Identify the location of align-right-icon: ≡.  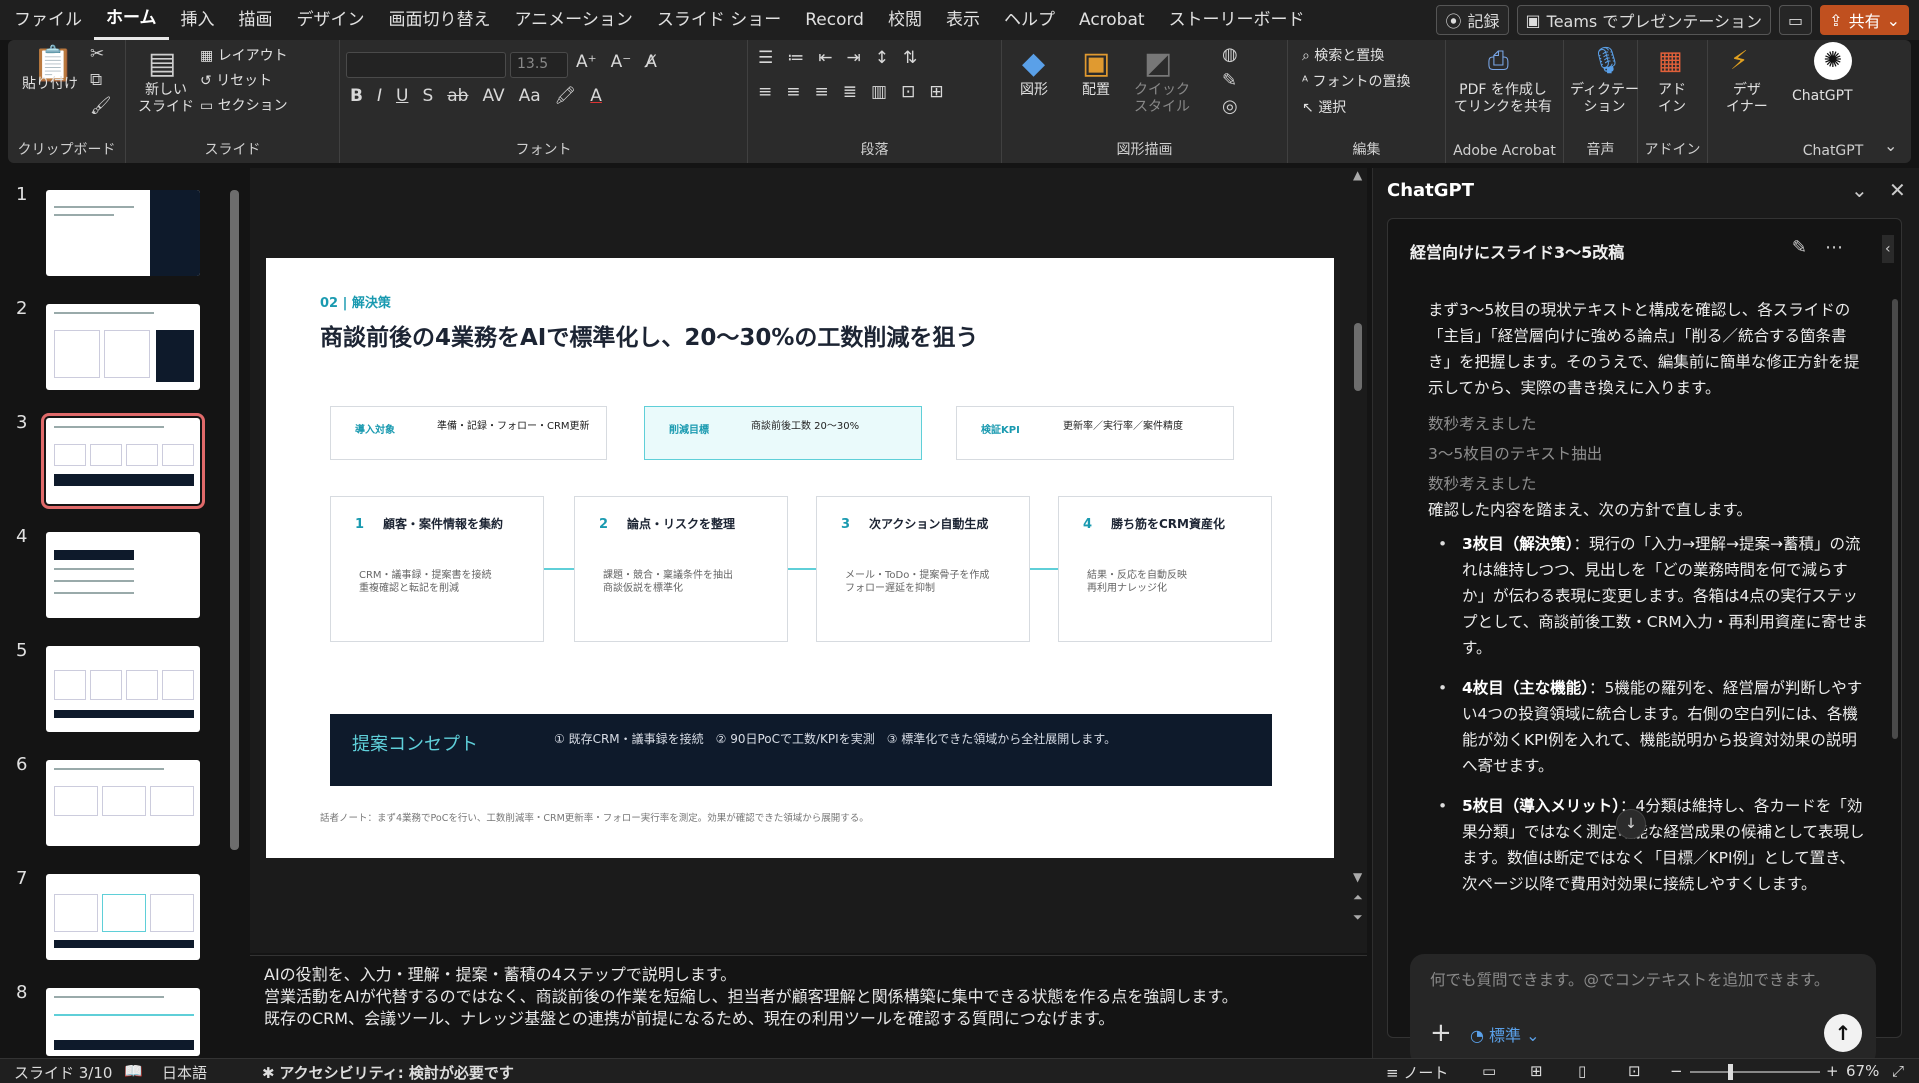
(822, 92).